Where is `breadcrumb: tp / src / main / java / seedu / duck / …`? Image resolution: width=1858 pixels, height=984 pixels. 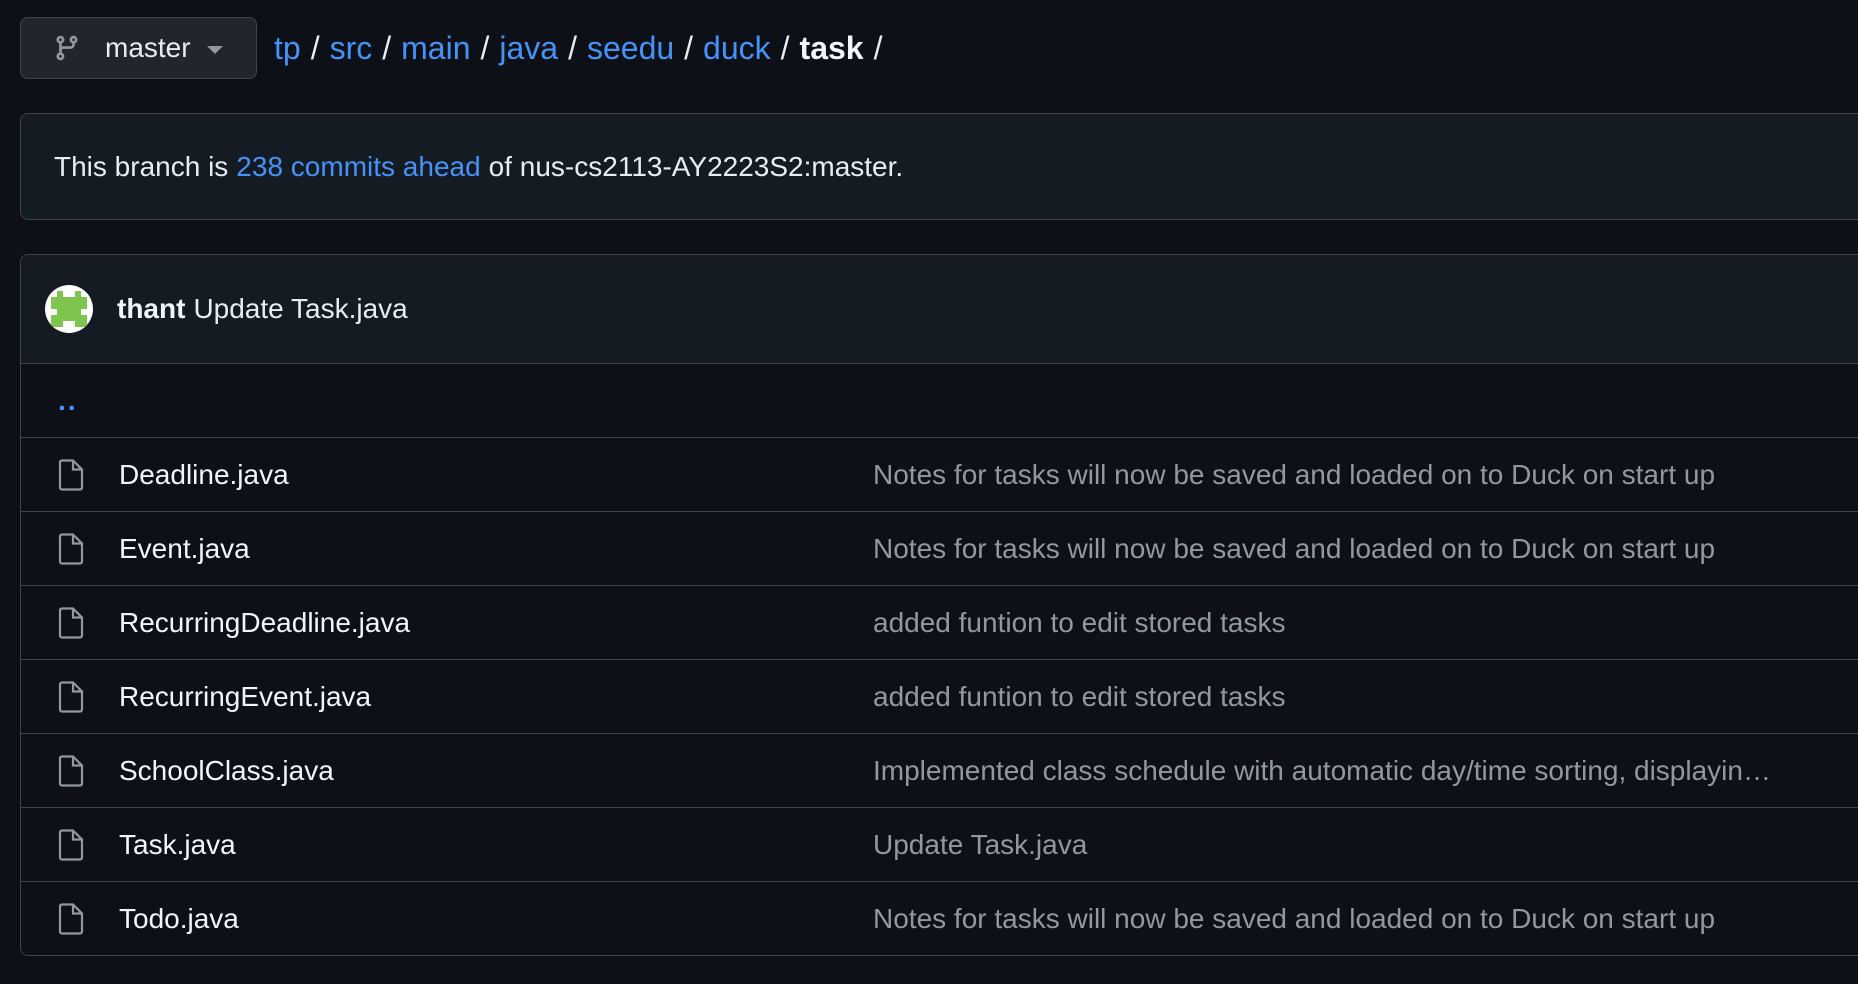 breadcrumb: tp / src / main / java / seedu / duck / … is located at coordinates (583, 48).